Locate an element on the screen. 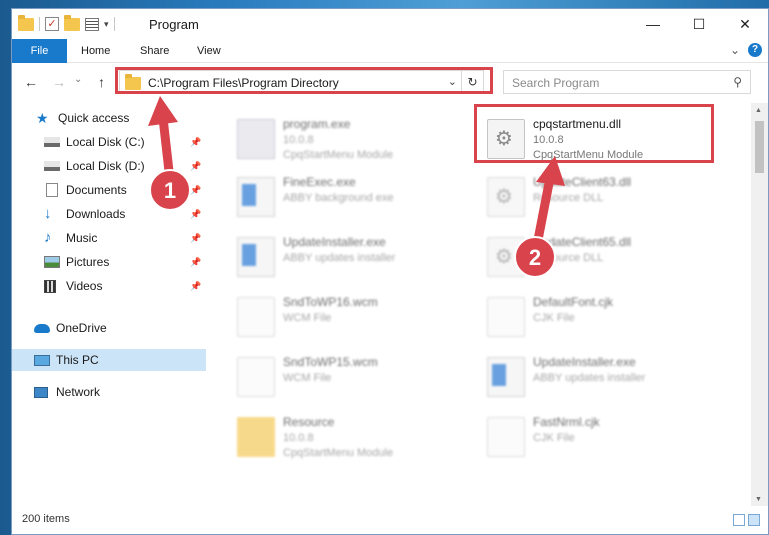 Image resolution: width=769 pixels, height=535 pixels. sidebar-item-label: Local Disk (C:) is located at coordinates (105, 142).